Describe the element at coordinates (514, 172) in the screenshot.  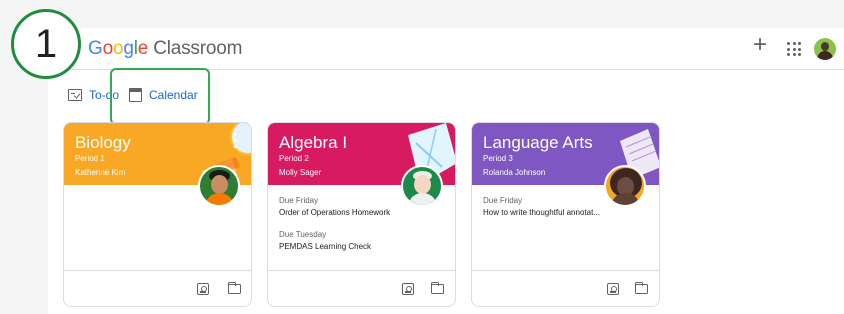
I see `card-teacher: Rolanda Johnson` at that location.